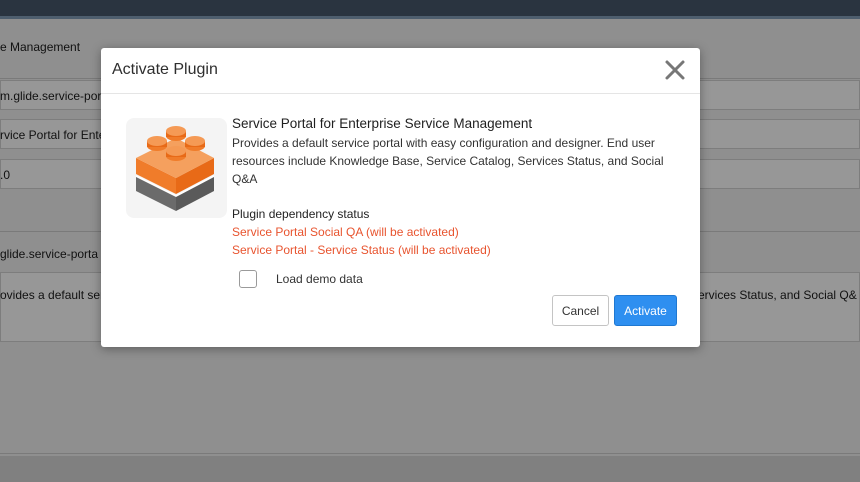 The height and width of the screenshot is (482, 860). What do you see at coordinates (248, 279) in the screenshot?
I see `load-demo-data-checkbox` at bounding box center [248, 279].